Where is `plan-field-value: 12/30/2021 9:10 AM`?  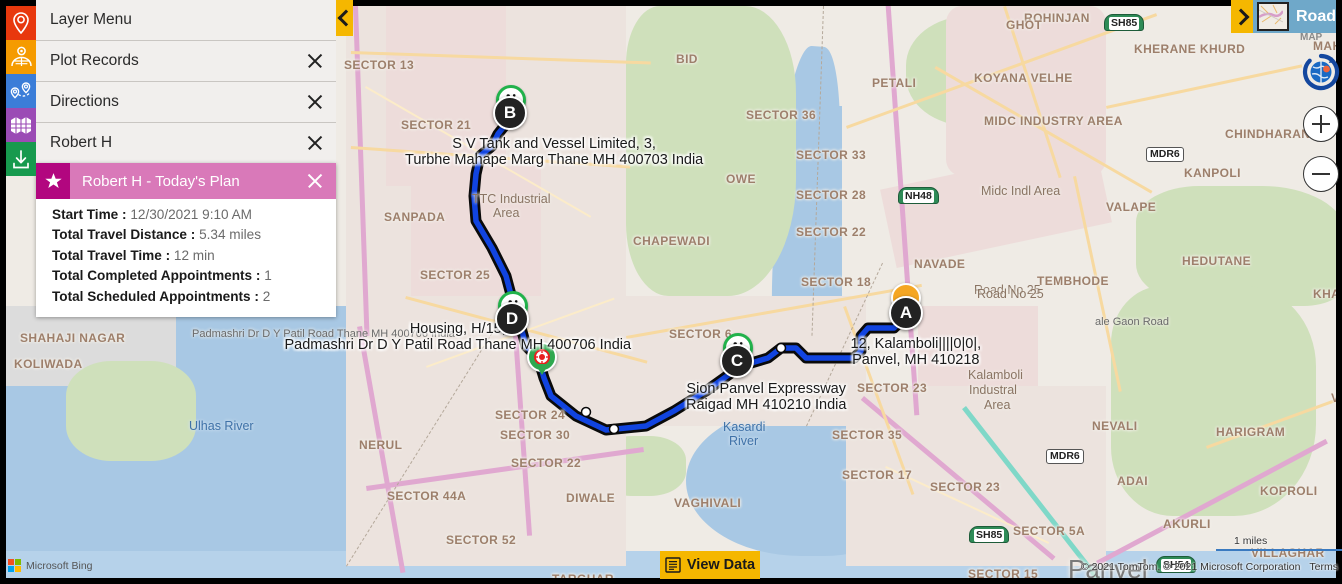
plan-field-value: 12/30/2021 9:10 AM is located at coordinates (189, 214).